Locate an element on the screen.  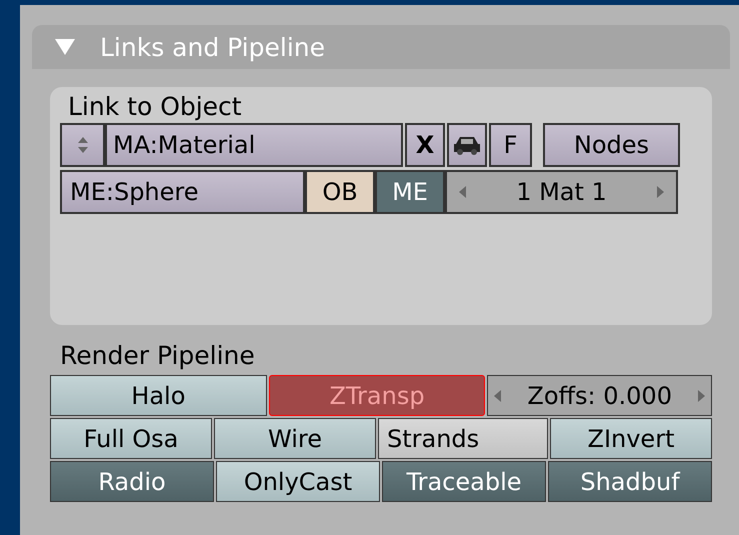
browse-button is located at coordinates (82, 145).